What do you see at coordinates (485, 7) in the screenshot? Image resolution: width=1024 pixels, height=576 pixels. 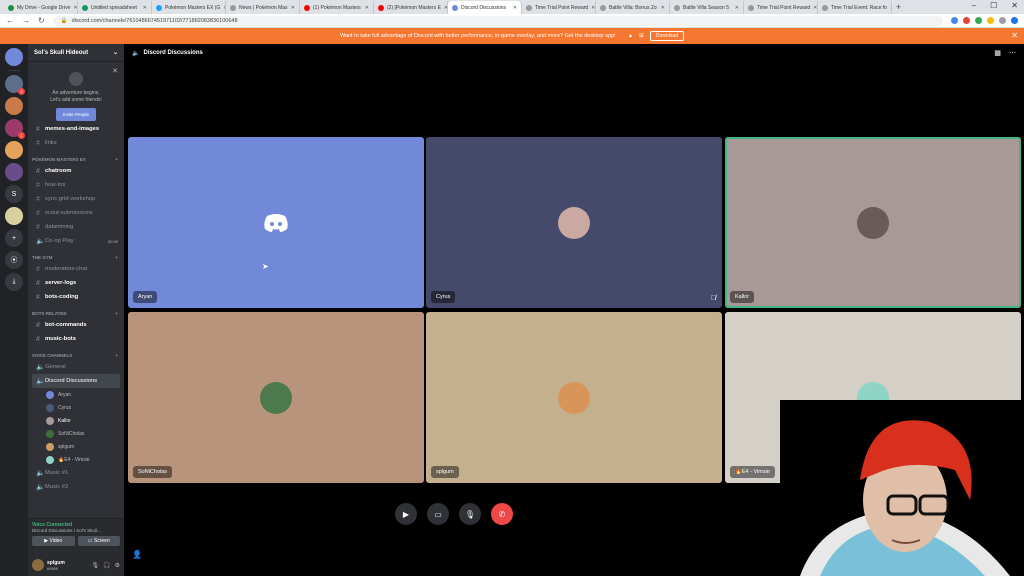 I see `browser-tab: Discord Discussions ✕` at bounding box center [485, 7].